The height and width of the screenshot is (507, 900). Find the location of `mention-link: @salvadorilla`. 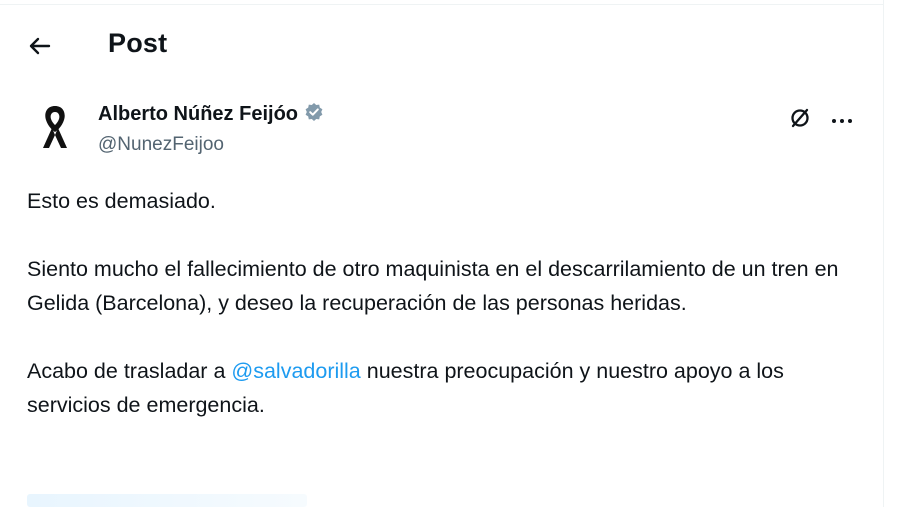

mention-link: @salvadorilla is located at coordinates (295, 371).